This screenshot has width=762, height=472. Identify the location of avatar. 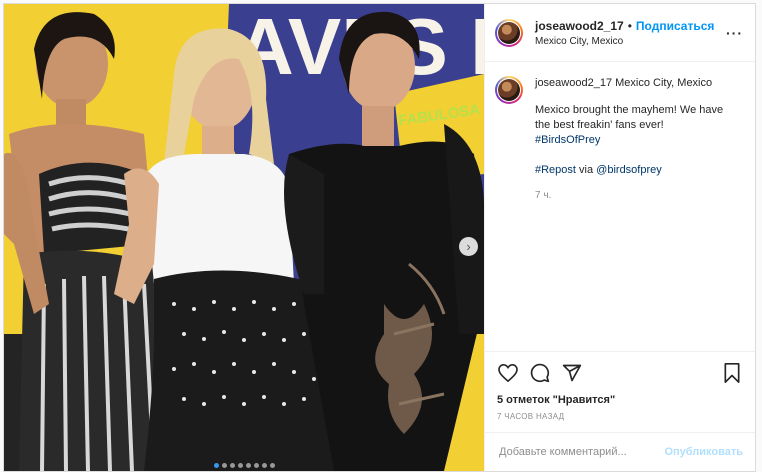
(509, 32).